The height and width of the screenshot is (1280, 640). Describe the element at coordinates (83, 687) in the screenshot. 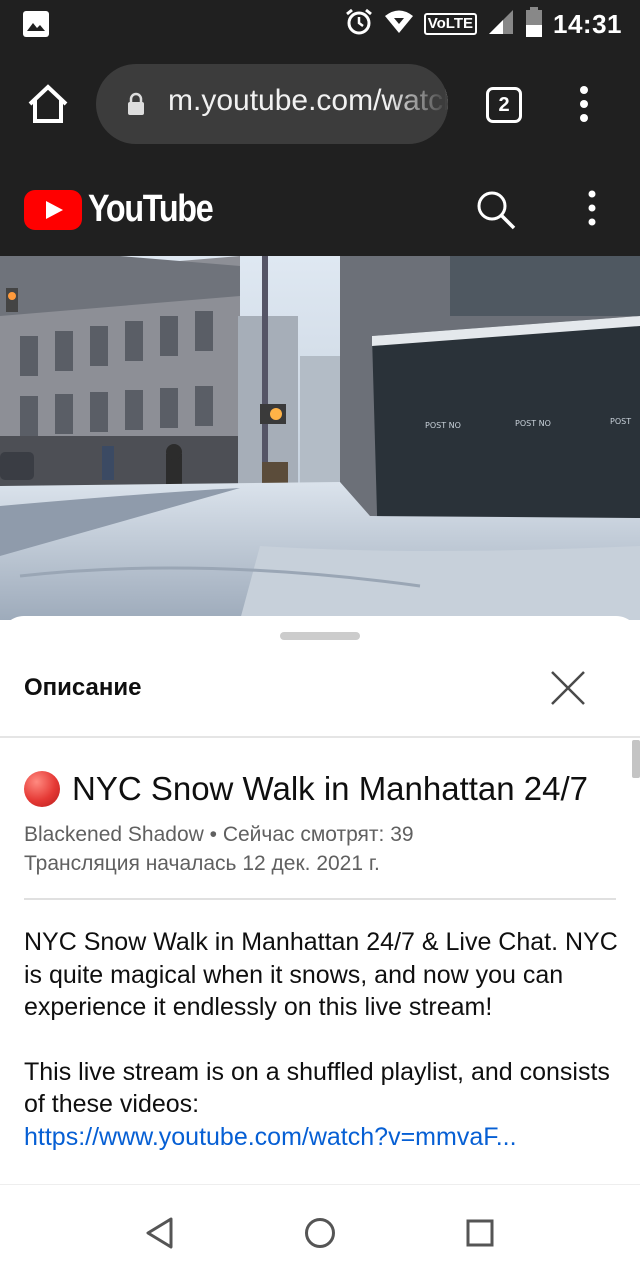

I see `panel-heading: Описание` at that location.